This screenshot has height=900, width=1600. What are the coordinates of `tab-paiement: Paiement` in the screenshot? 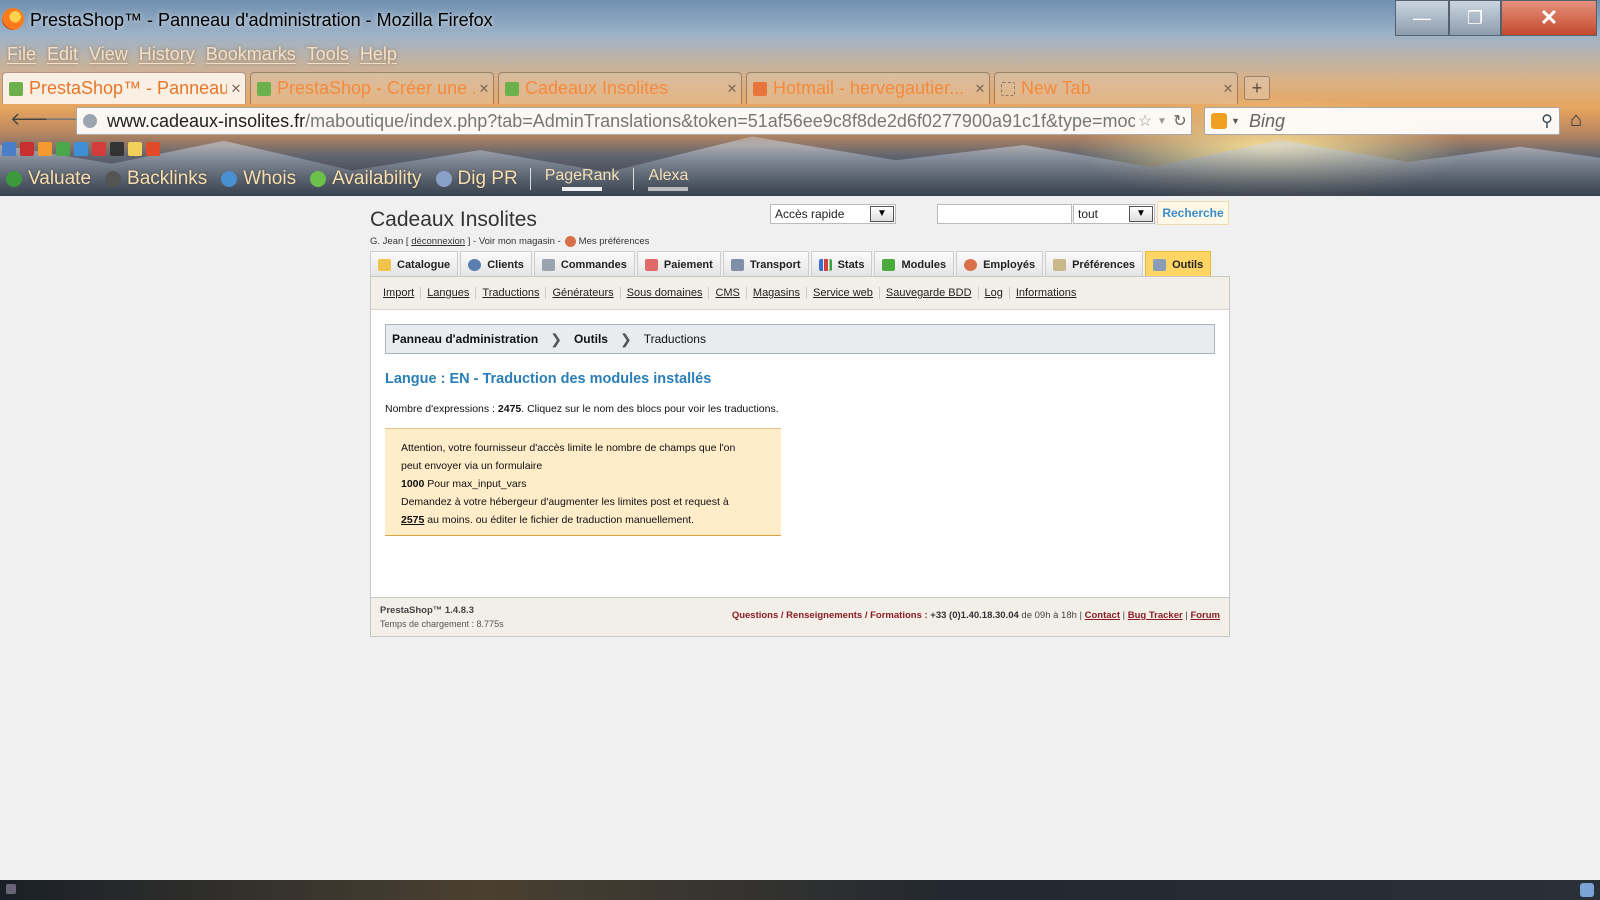 It's located at (678, 264).